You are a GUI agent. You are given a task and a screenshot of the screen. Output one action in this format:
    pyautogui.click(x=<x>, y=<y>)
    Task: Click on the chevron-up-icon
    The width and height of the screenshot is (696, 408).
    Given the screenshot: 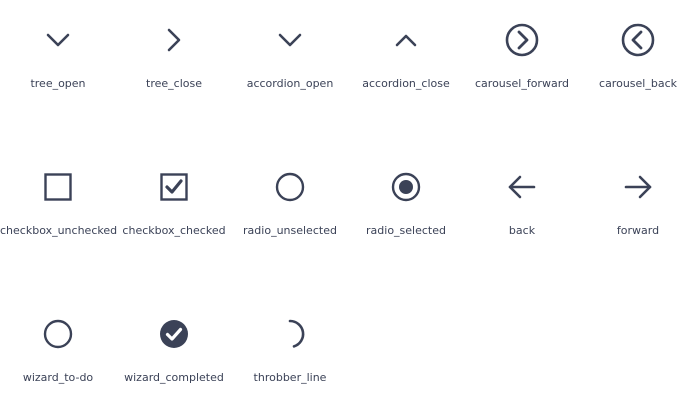 What is the action you would take?
    pyautogui.click(x=406, y=40)
    